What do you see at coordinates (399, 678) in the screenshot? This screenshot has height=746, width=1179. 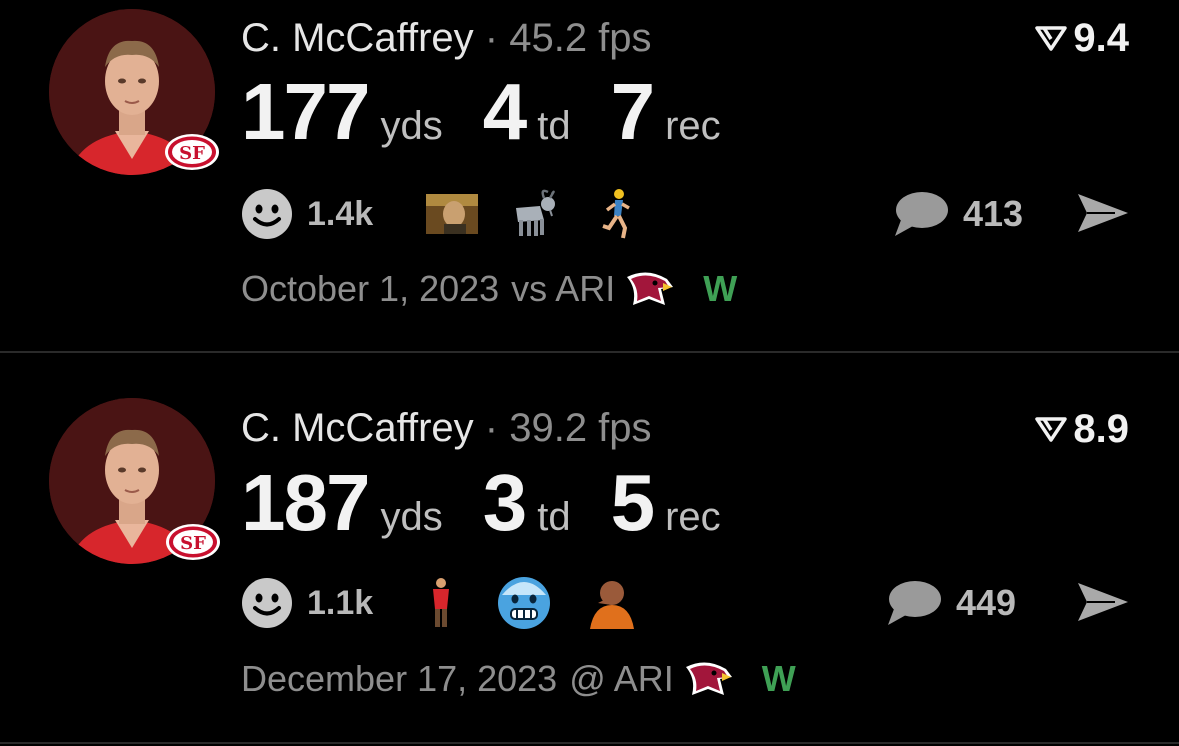 I see `game-date: December 17, 2023` at bounding box center [399, 678].